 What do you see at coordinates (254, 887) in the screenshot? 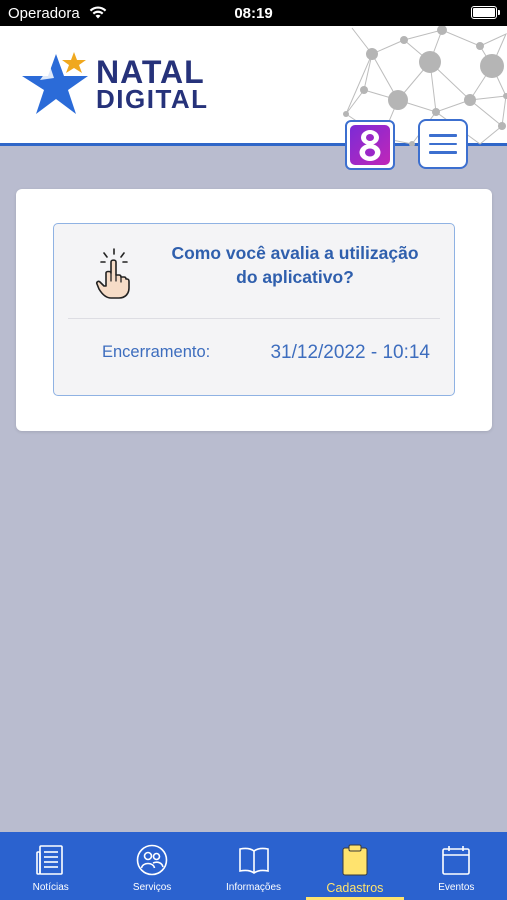
I see `tab-label: Informações` at bounding box center [254, 887].